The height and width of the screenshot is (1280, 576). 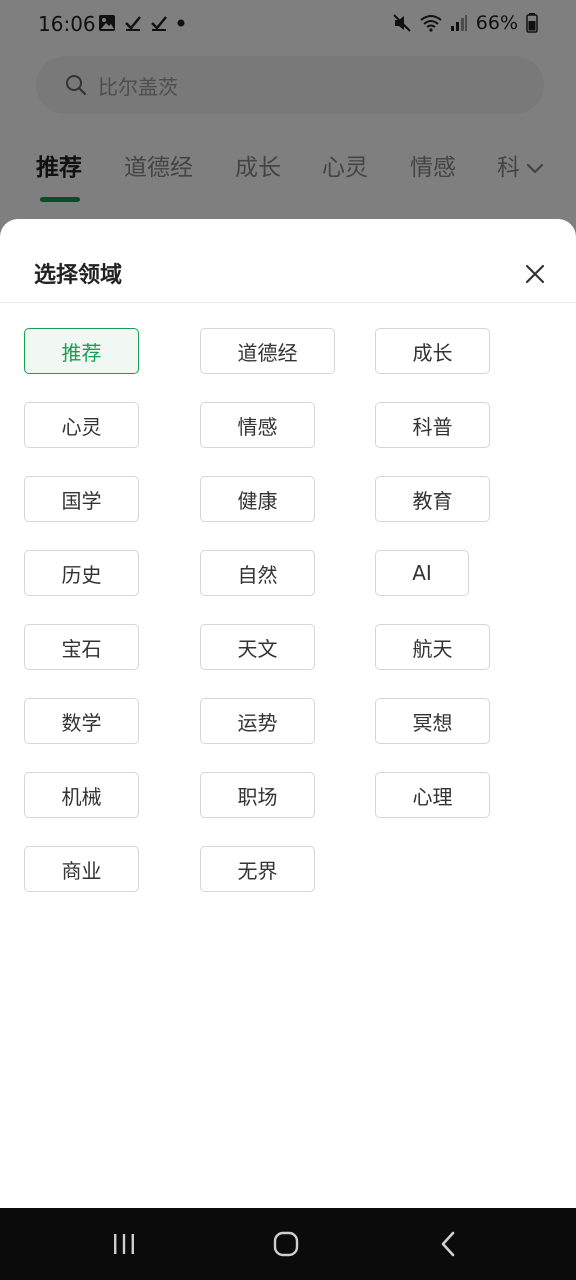 I want to click on chip-health: 健康, so click(x=257, y=499).